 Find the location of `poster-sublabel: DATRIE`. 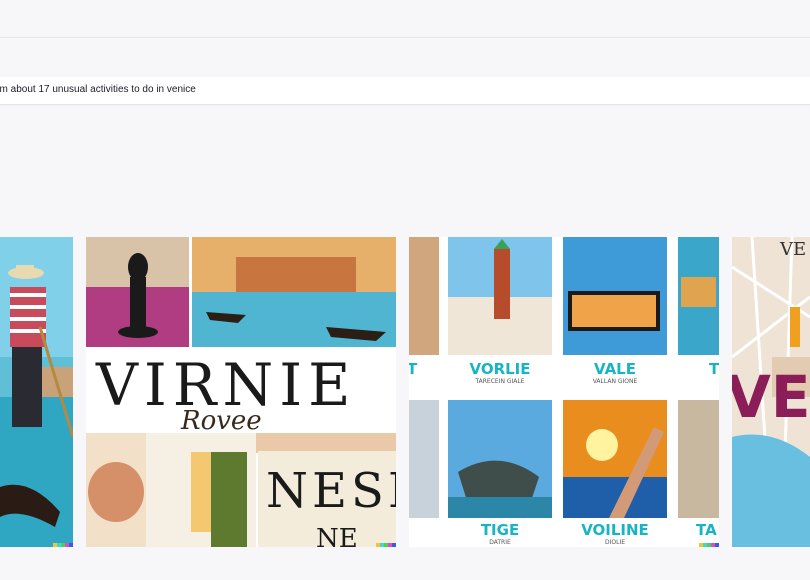

poster-sublabel: DATRIE is located at coordinates (500, 542).